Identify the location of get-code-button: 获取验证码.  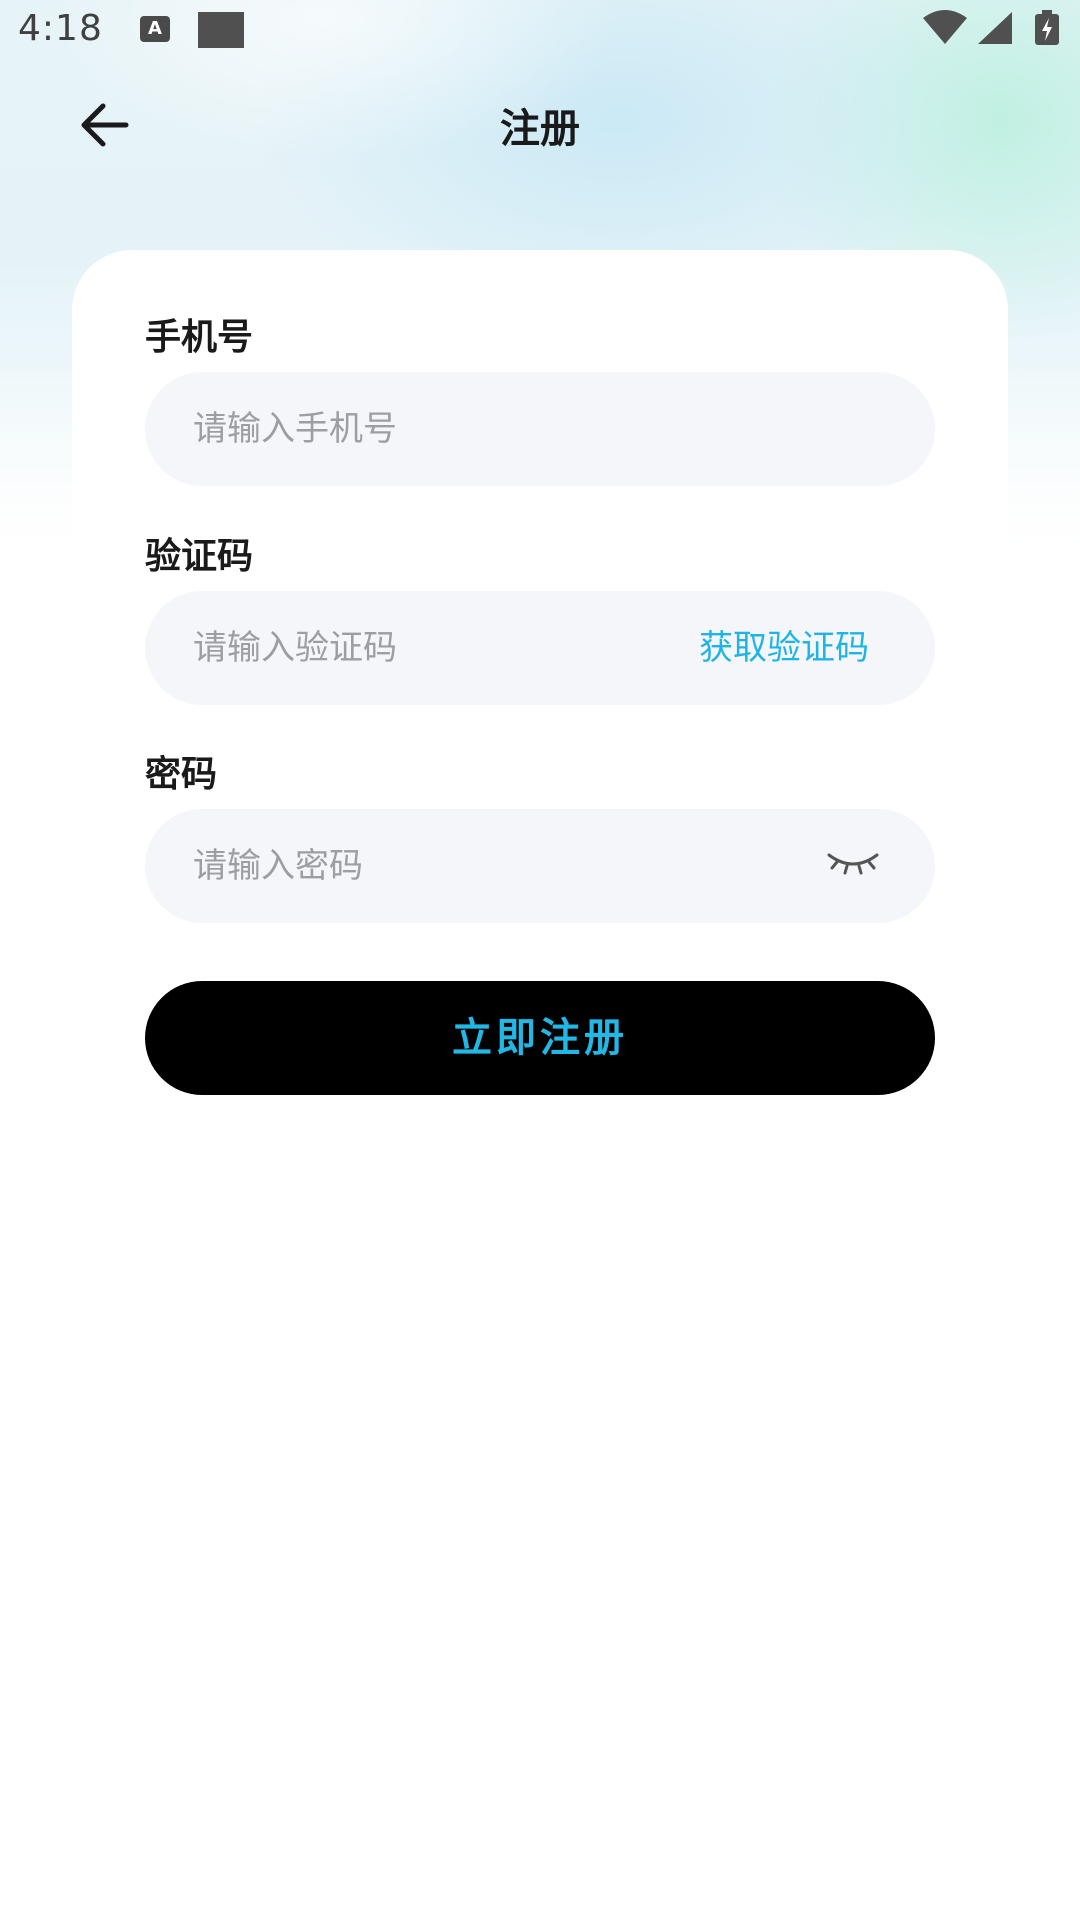
(784, 648).